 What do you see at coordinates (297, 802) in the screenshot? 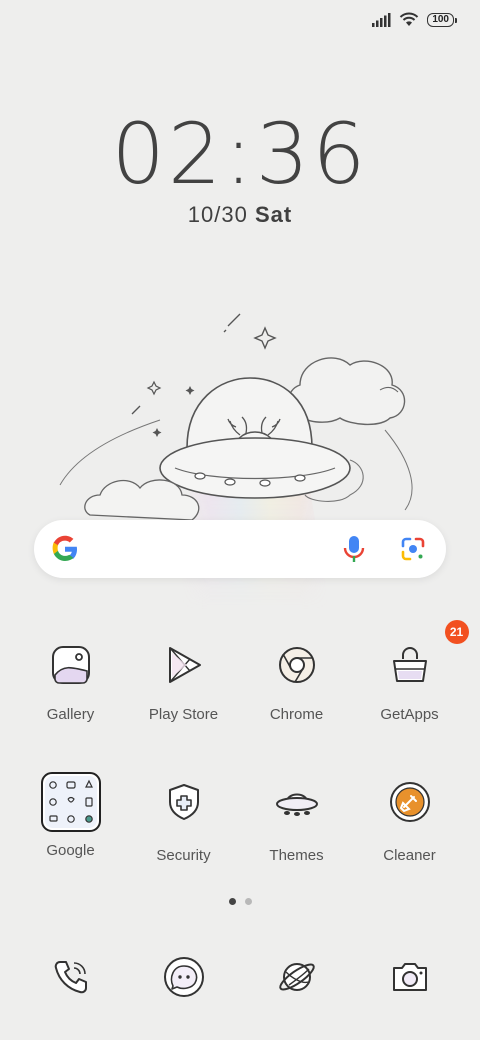
I see `themes-icon` at bounding box center [297, 802].